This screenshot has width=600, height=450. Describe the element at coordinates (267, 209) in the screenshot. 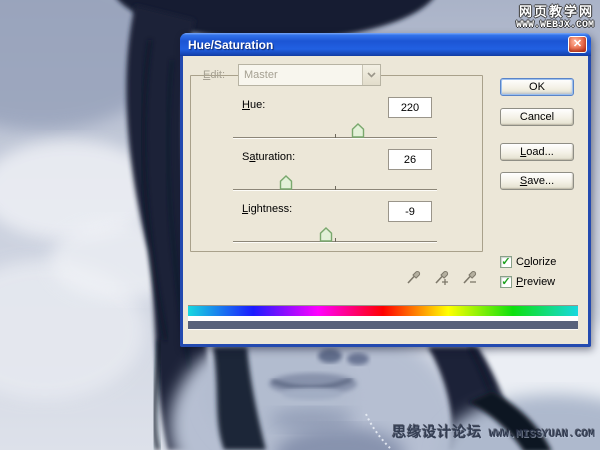

I see `lightness-label: Lightness:` at that location.